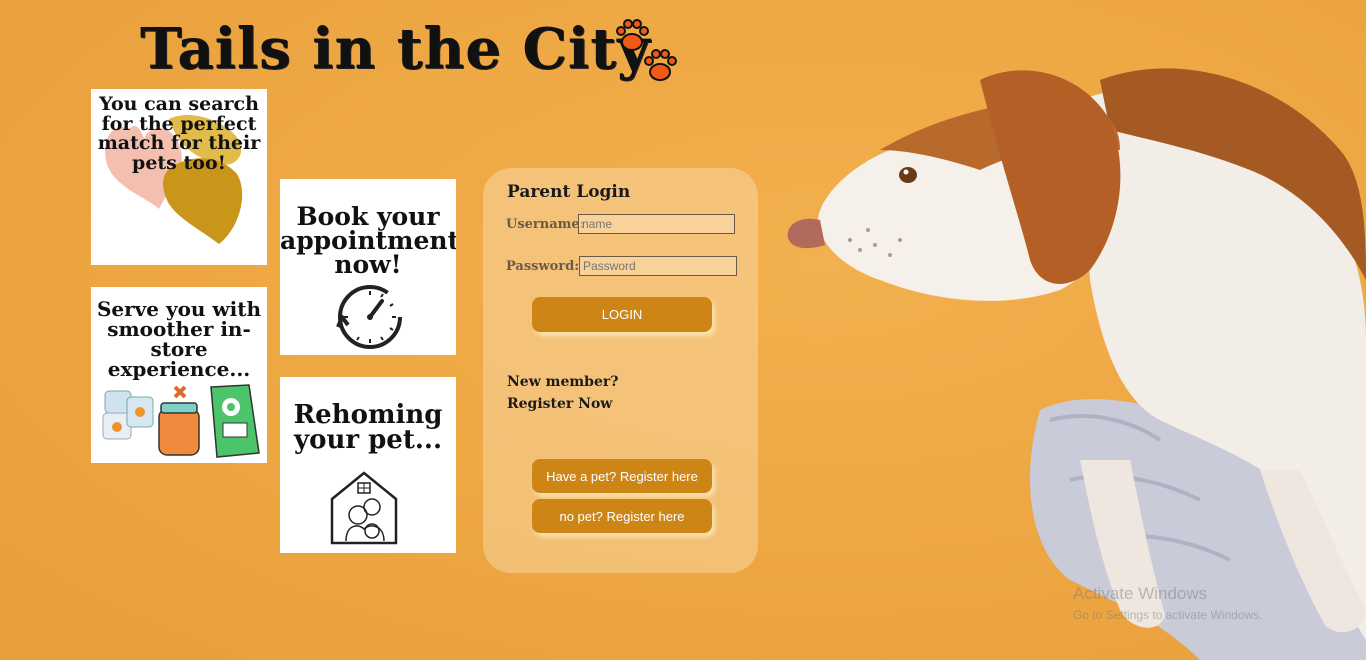 The image size is (1366, 660). I want to click on card-book-appointment: Book your appointment now!, so click(368, 267).